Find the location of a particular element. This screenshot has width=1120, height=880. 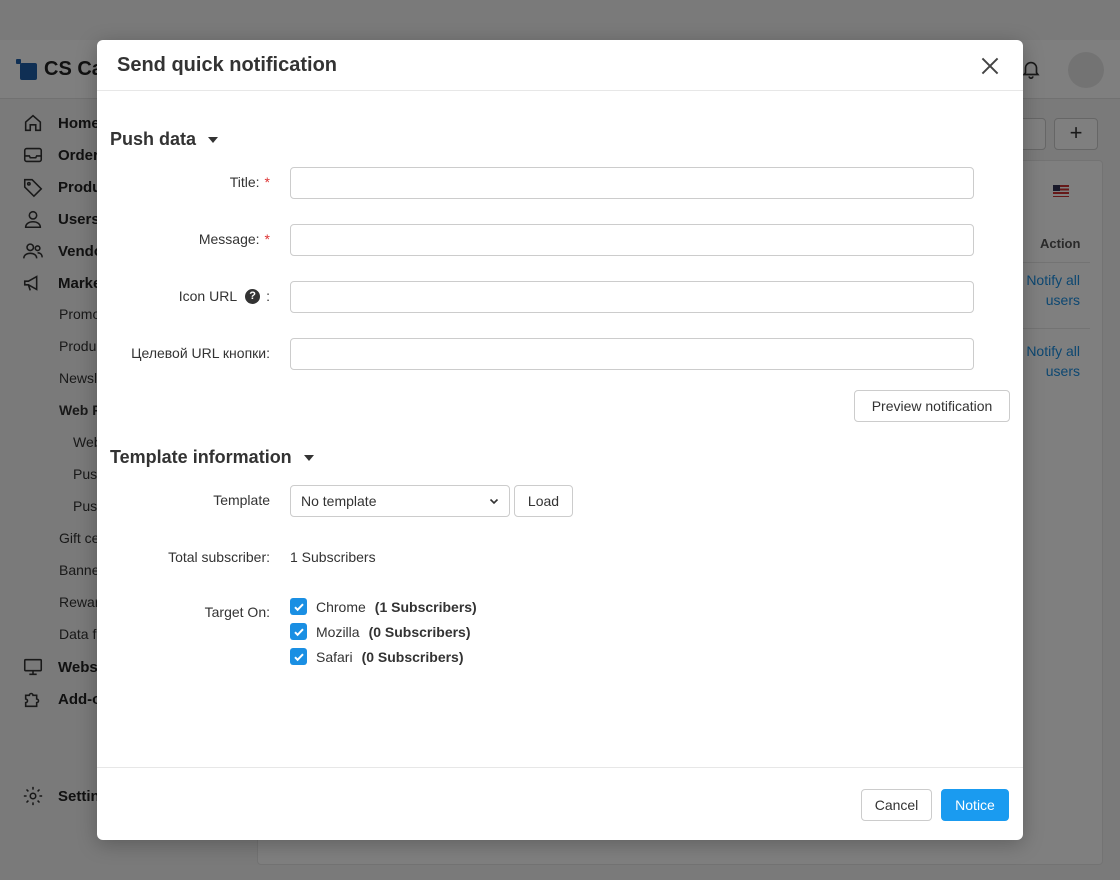

title-input is located at coordinates (632, 183).